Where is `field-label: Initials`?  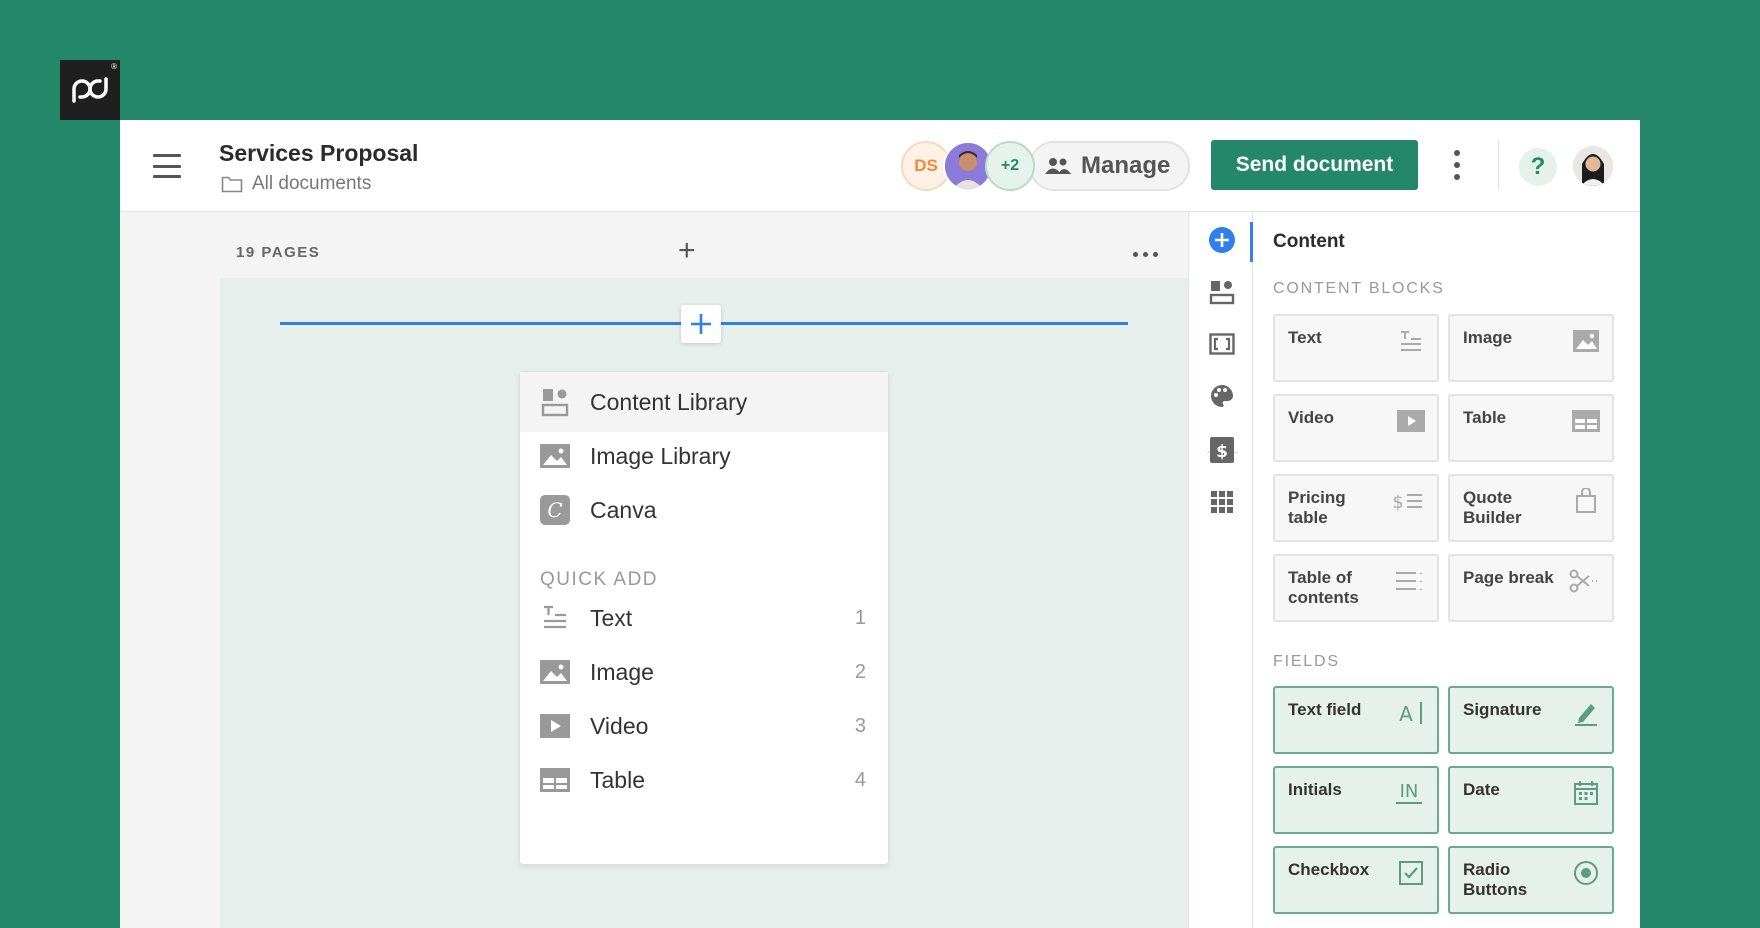 field-label: Initials is located at coordinates (1315, 789).